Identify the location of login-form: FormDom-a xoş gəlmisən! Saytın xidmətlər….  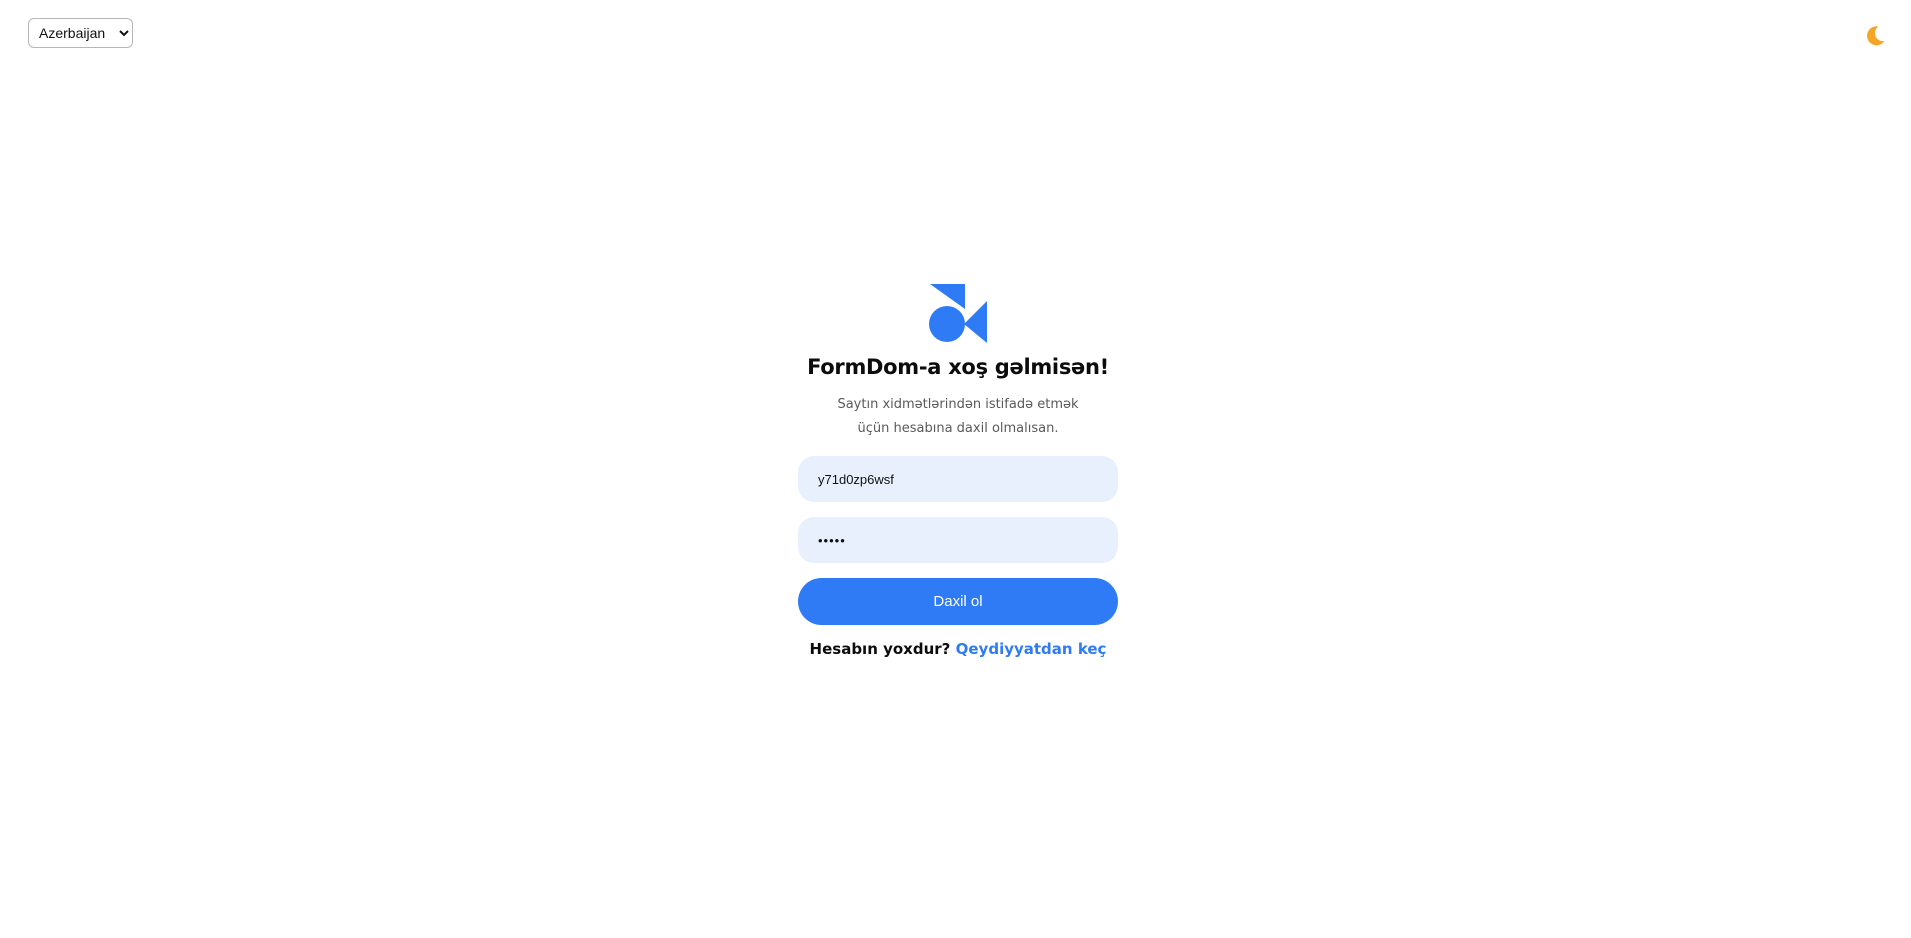
(958, 470).